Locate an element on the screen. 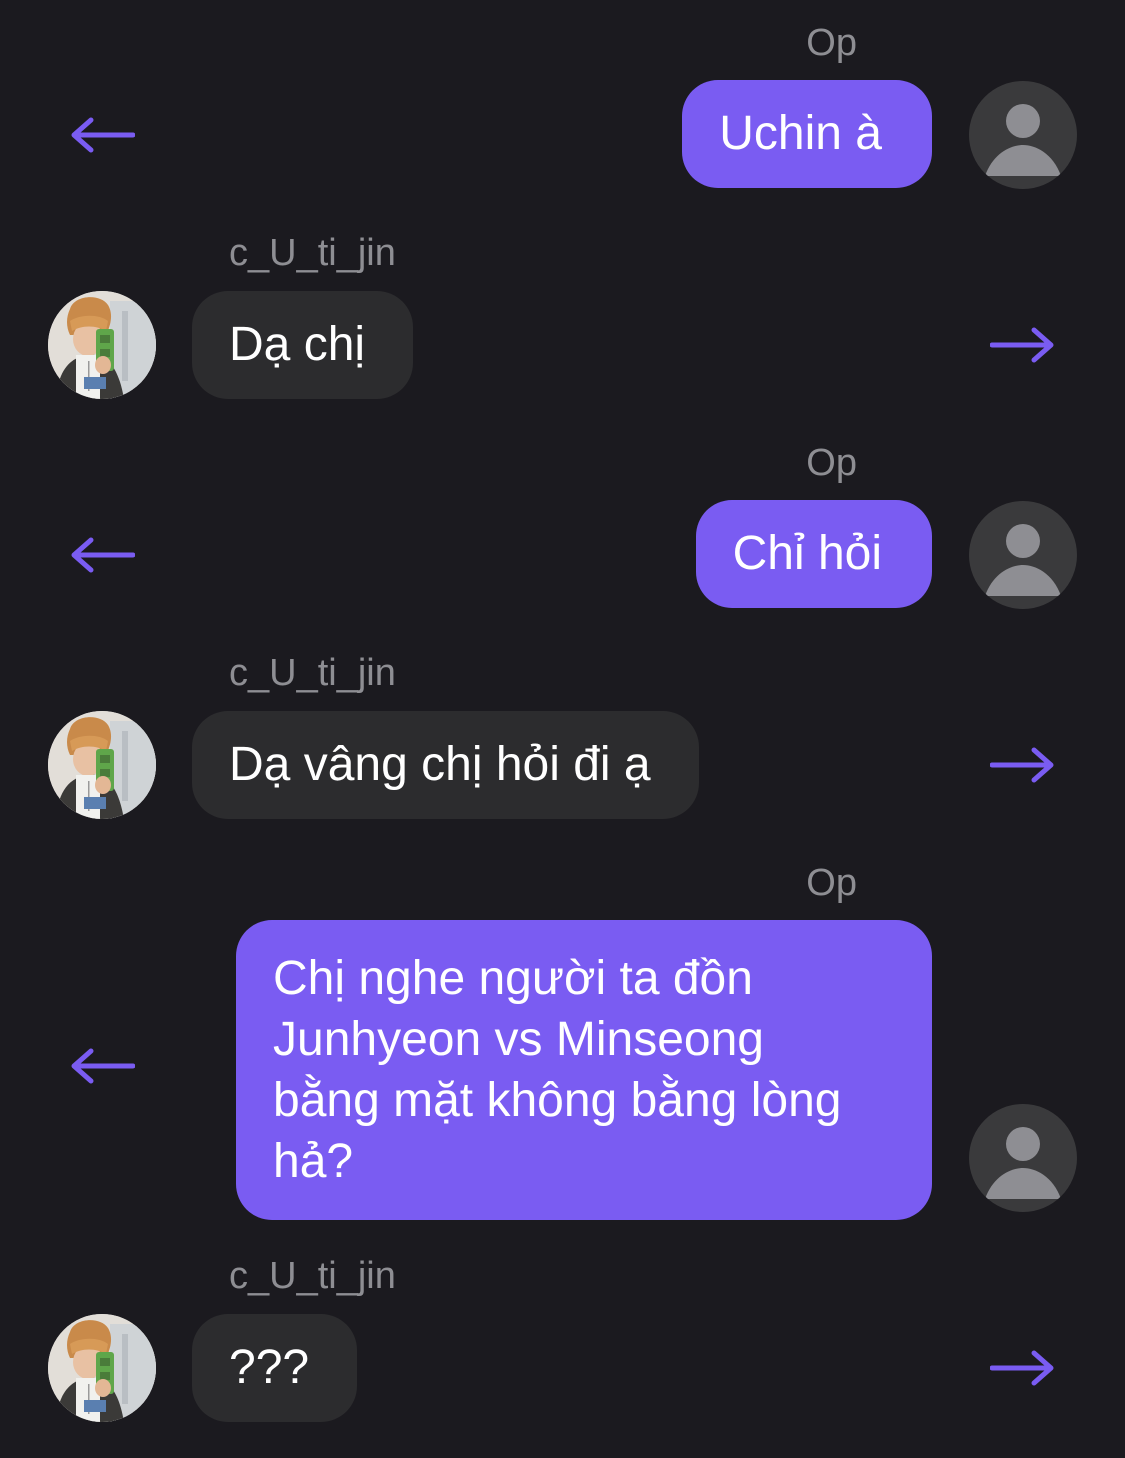 The image size is (1125, 1458). message-line: Junhyeon vs Minseong is located at coordinates (518, 1039).